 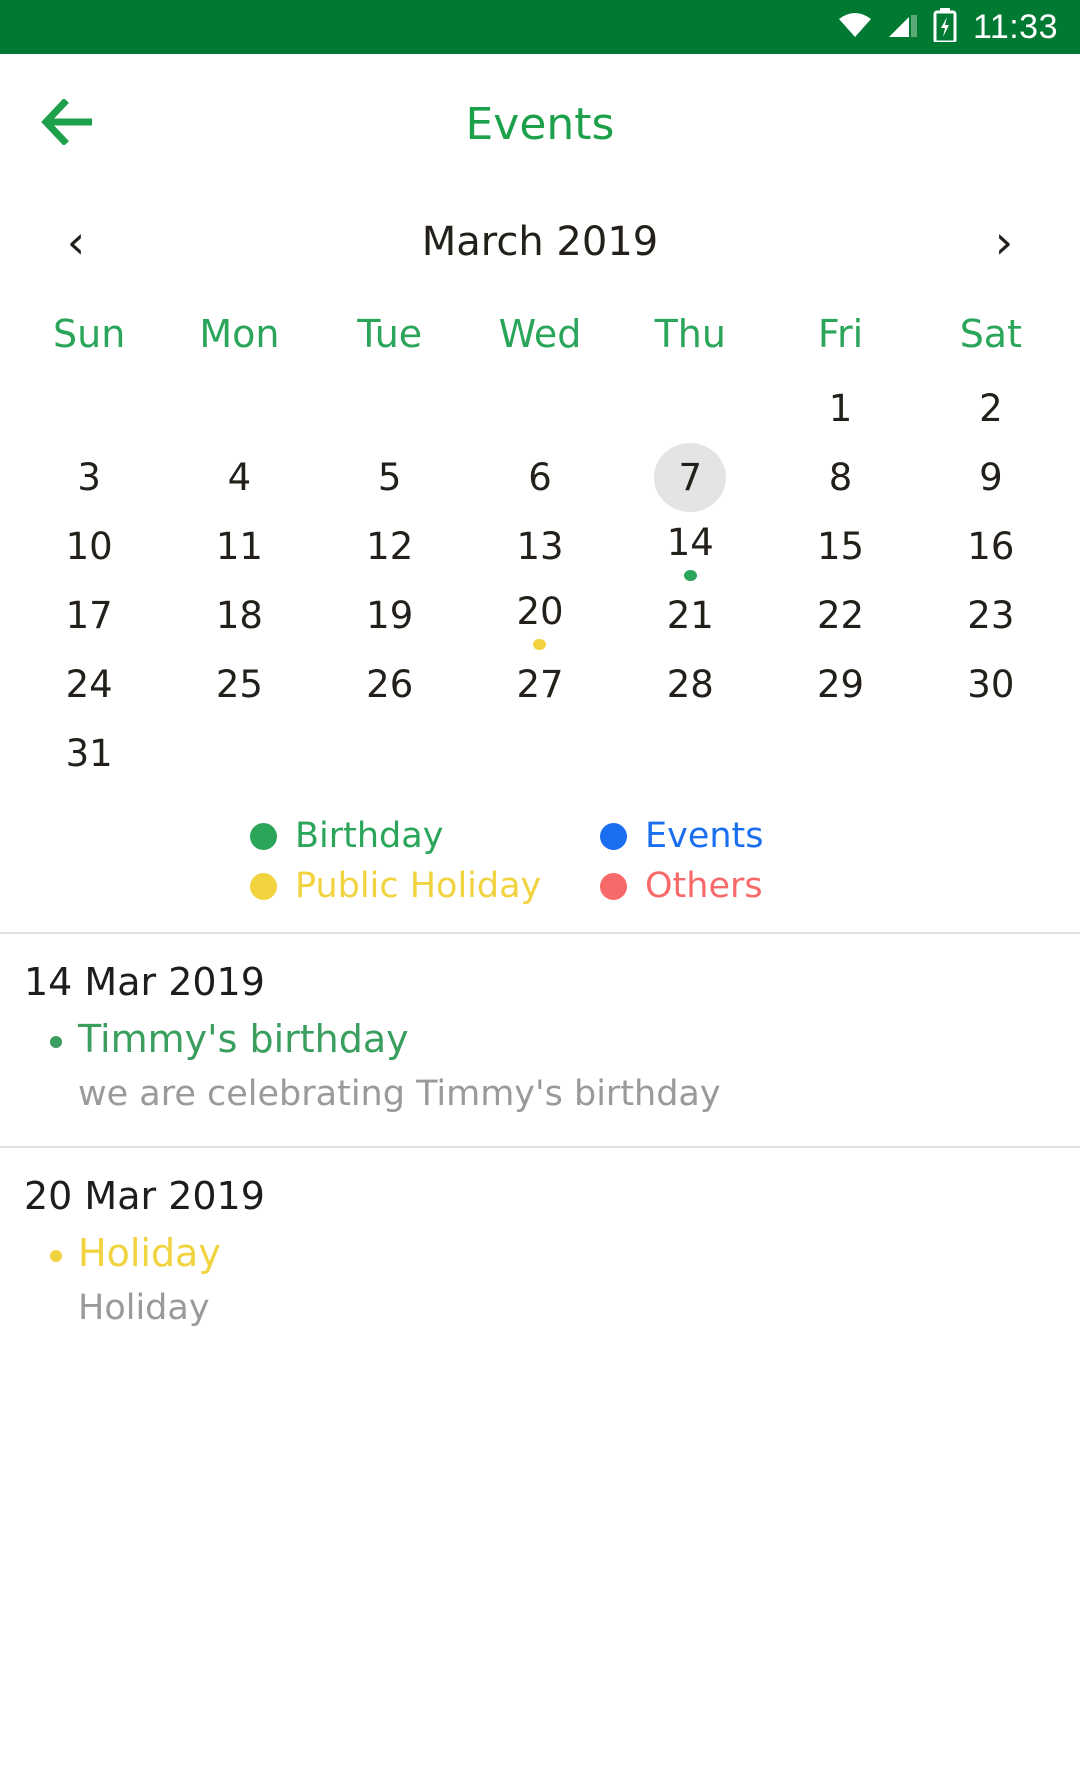 I want to click on calendar-day-20: 20, so click(x=540, y=615).